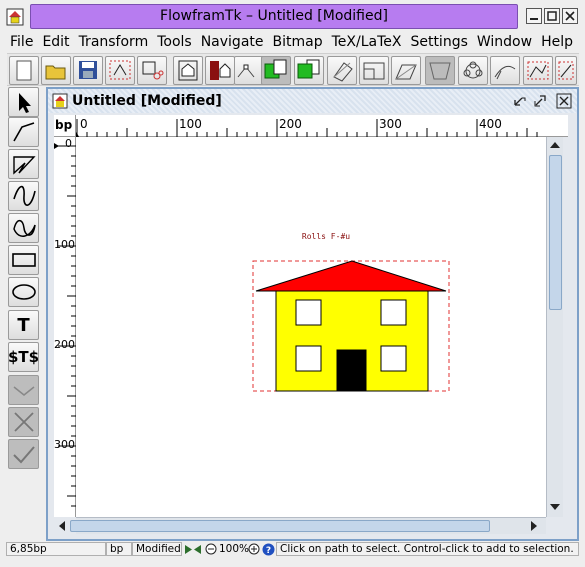  I want to click on menu-help: Help, so click(557, 42).